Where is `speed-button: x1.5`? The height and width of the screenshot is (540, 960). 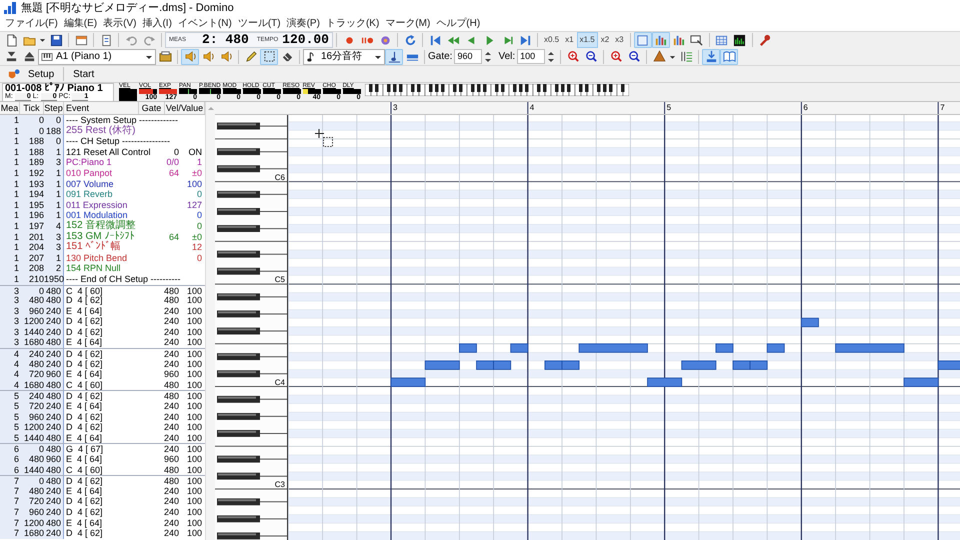
speed-button: x1.5 is located at coordinates (587, 40).